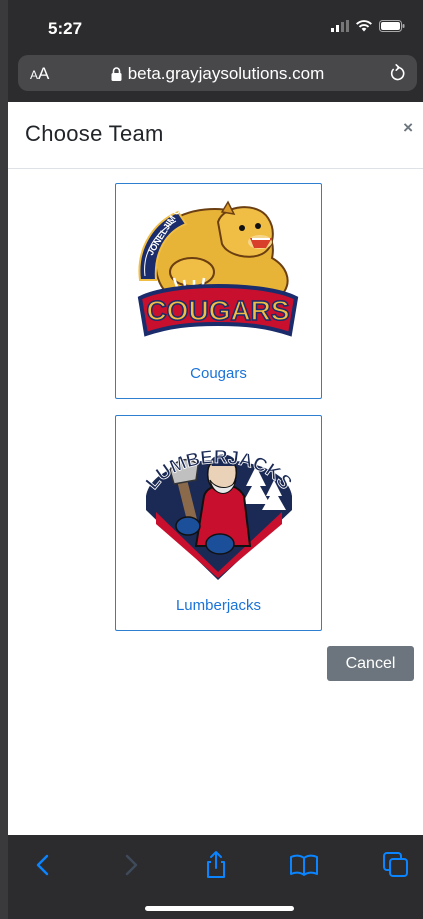 The width and height of the screenshot is (423, 919). I want to click on close-button: ×, so click(408, 128).